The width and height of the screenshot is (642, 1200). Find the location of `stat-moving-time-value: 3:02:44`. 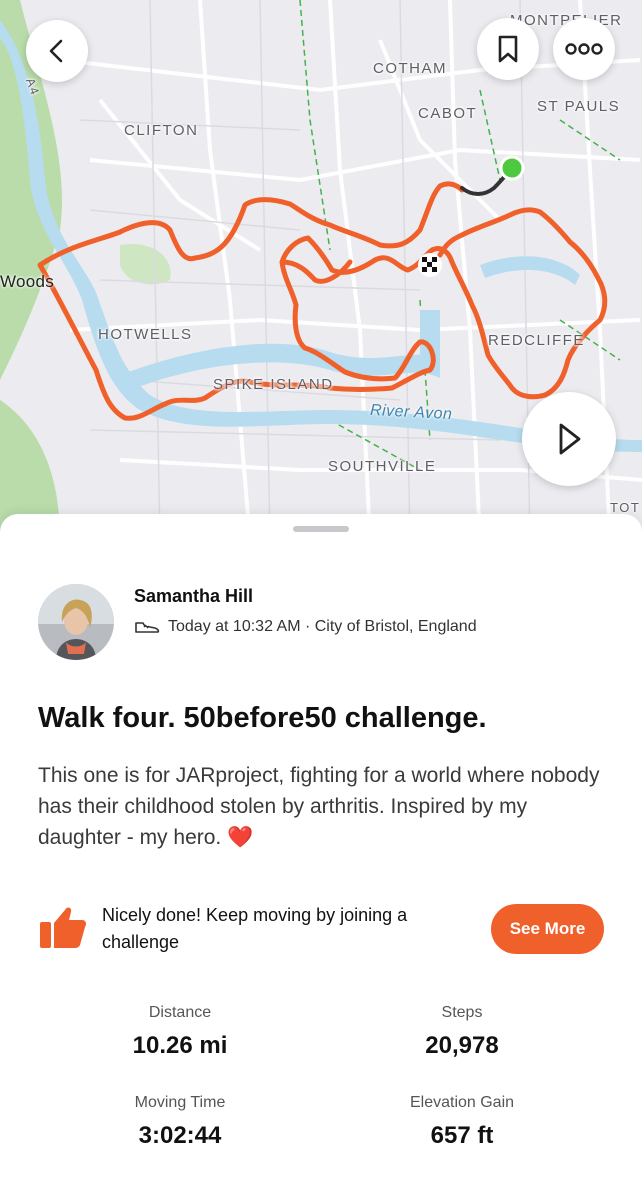

stat-moving-time-value: 3:02:44 is located at coordinates (180, 1135).